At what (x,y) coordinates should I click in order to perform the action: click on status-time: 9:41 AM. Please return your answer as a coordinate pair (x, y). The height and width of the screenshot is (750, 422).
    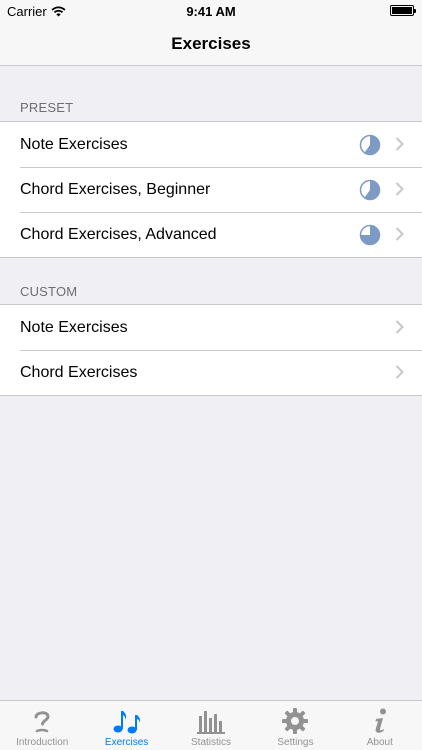
    Looking at the image, I should click on (211, 11).